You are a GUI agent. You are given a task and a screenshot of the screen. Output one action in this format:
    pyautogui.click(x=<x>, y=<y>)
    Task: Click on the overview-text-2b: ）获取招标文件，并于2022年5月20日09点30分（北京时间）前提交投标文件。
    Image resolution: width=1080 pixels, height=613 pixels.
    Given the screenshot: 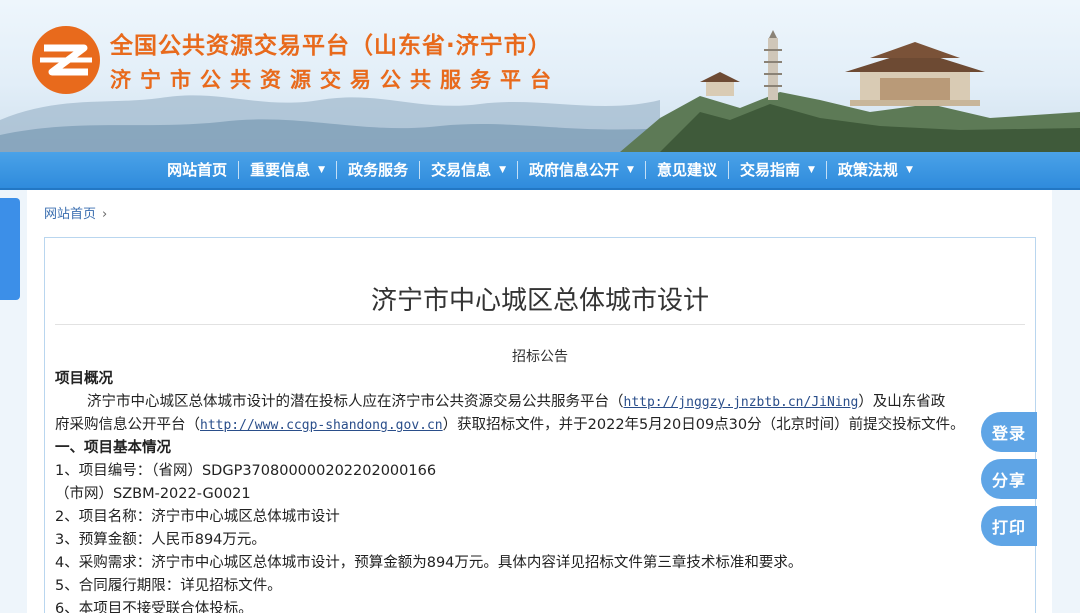 What is the action you would take?
    pyautogui.click(x=703, y=425)
    